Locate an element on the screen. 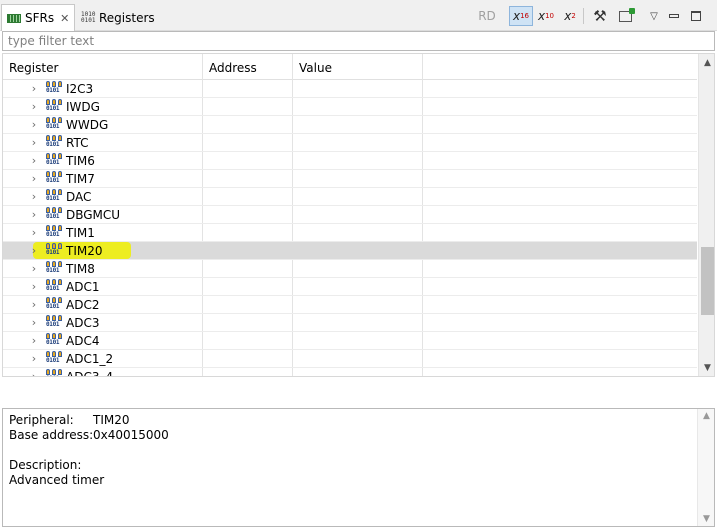 The height and width of the screenshot is (529, 717). table-row: › 0101 DBGMCU is located at coordinates (350, 215).